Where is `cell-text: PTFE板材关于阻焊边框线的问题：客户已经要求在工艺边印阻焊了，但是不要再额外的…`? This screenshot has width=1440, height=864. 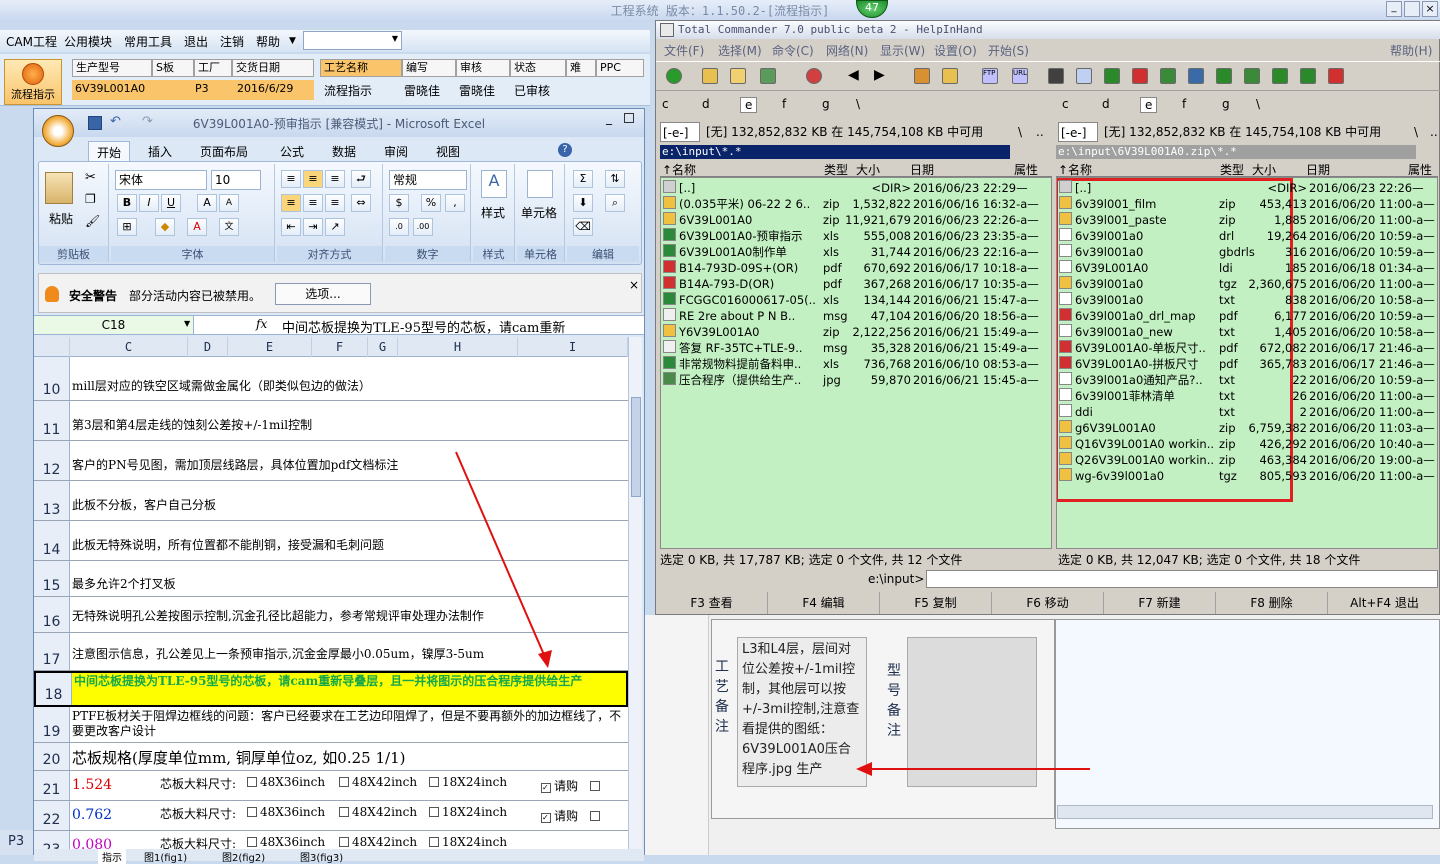
cell-text: PTFE板材关于阻焊边框线的问题：客户已经要求在工艺边印阻焊了，但是不要再额外的… is located at coordinates (348, 724).